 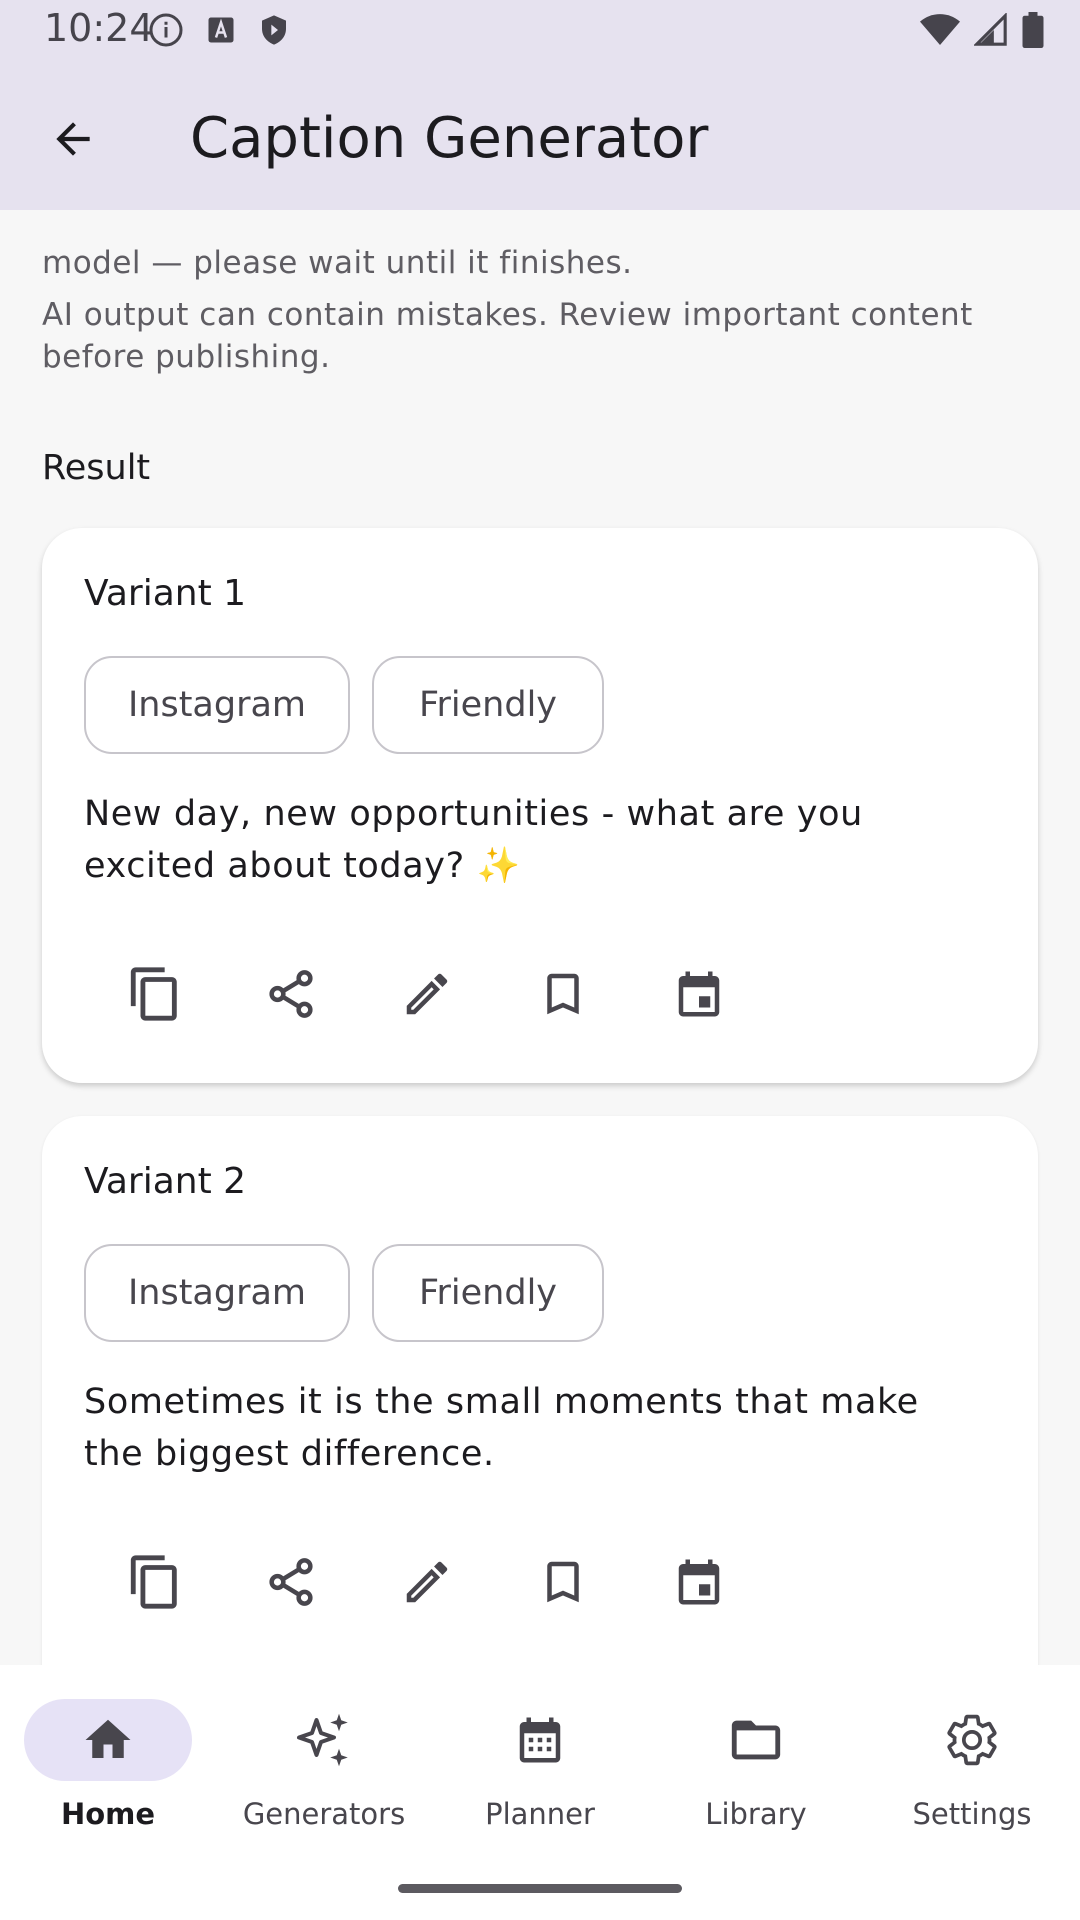 What do you see at coordinates (108, 1814) in the screenshot?
I see `nav-label: Home` at bounding box center [108, 1814].